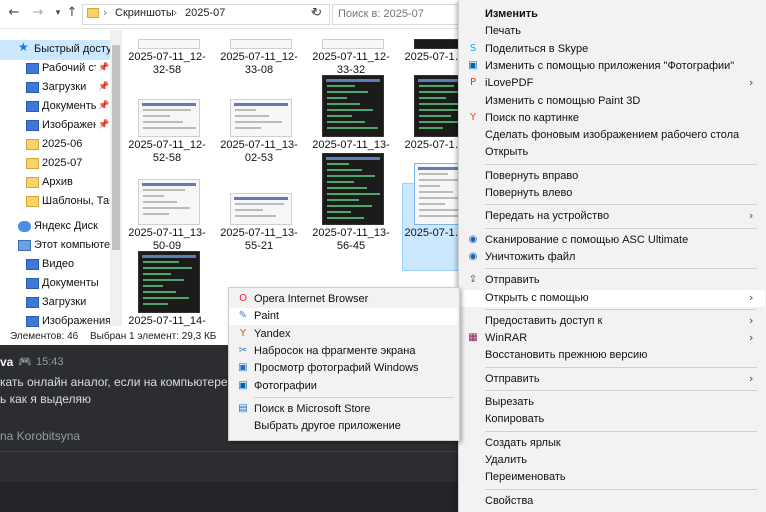 Image resolution: width=766 pixels, height=512 pixels. What do you see at coordinates (612, 83) in the screenshot?
I see `menu-item: PiLovePDF ›` at bounding box center [612, 83].